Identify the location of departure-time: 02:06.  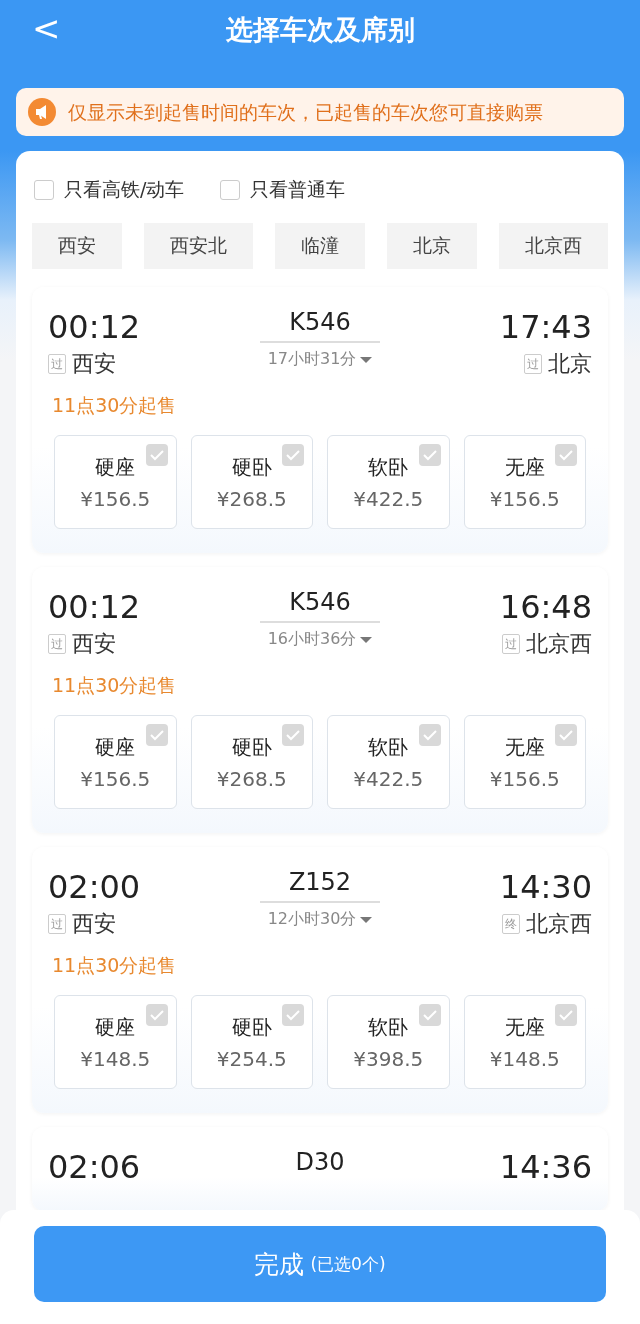
(94, 1167).